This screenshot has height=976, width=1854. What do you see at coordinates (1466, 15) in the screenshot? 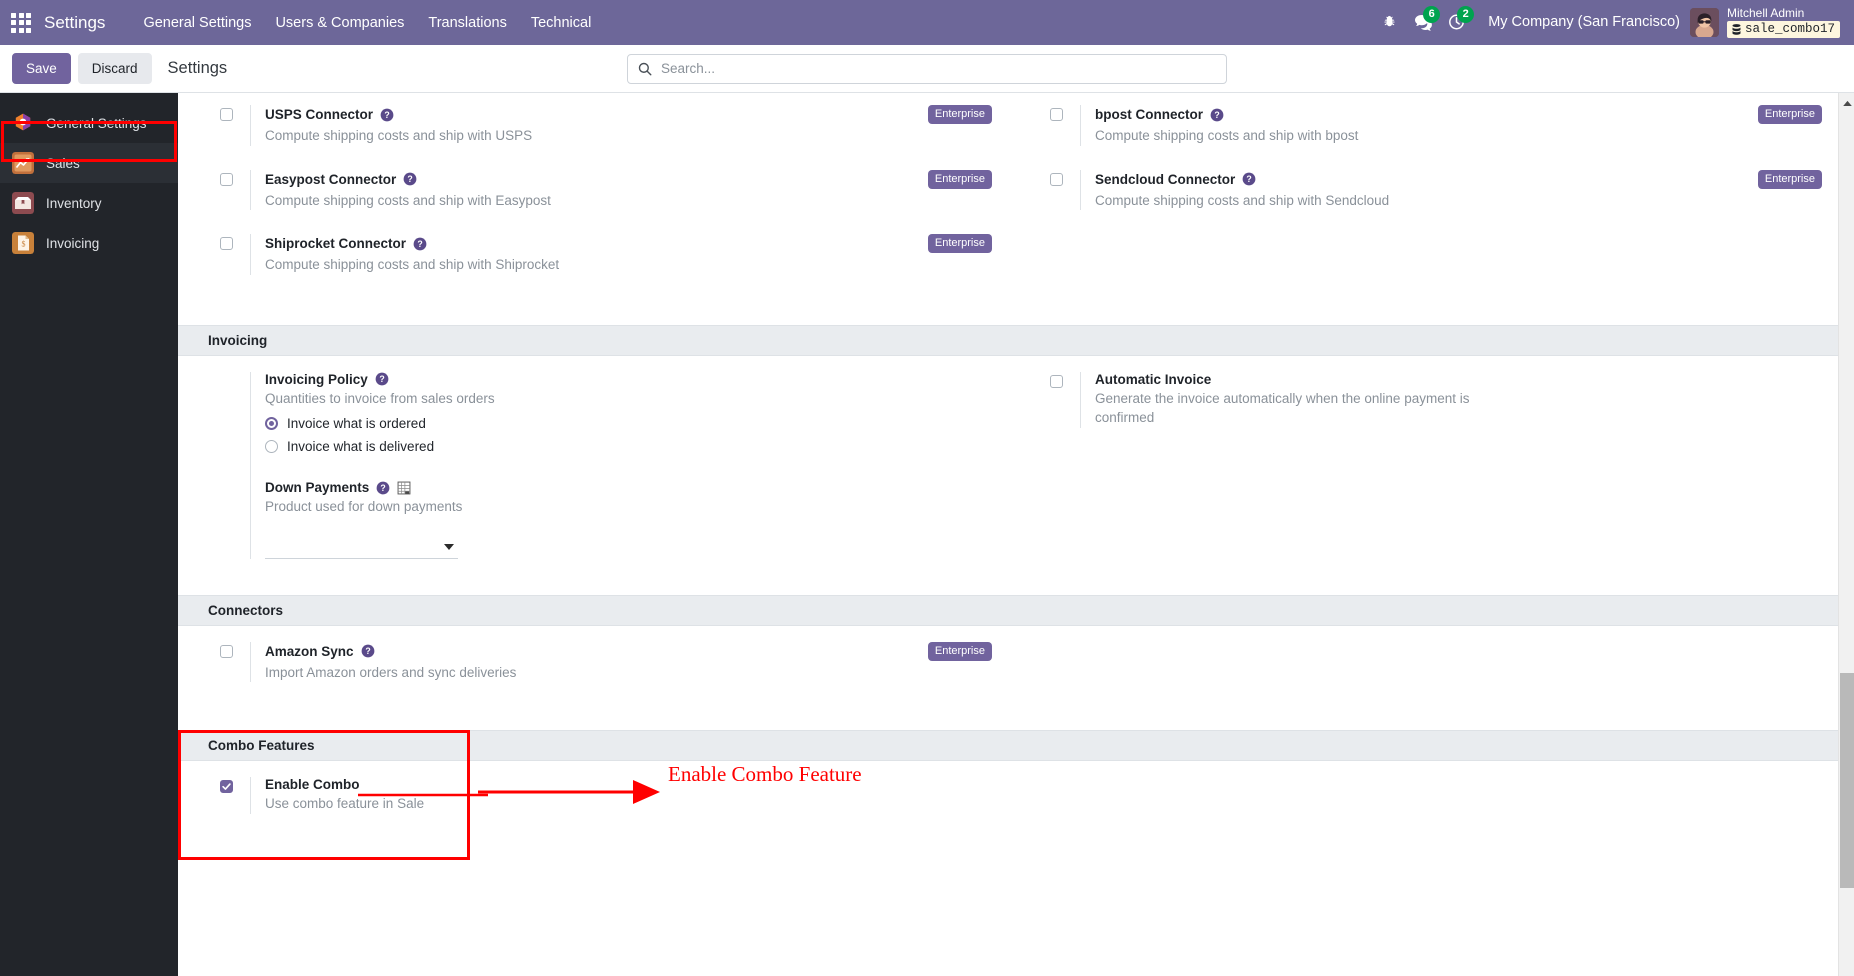
I see `activities-count-badge: 2` at bounding box center [1466, 15].